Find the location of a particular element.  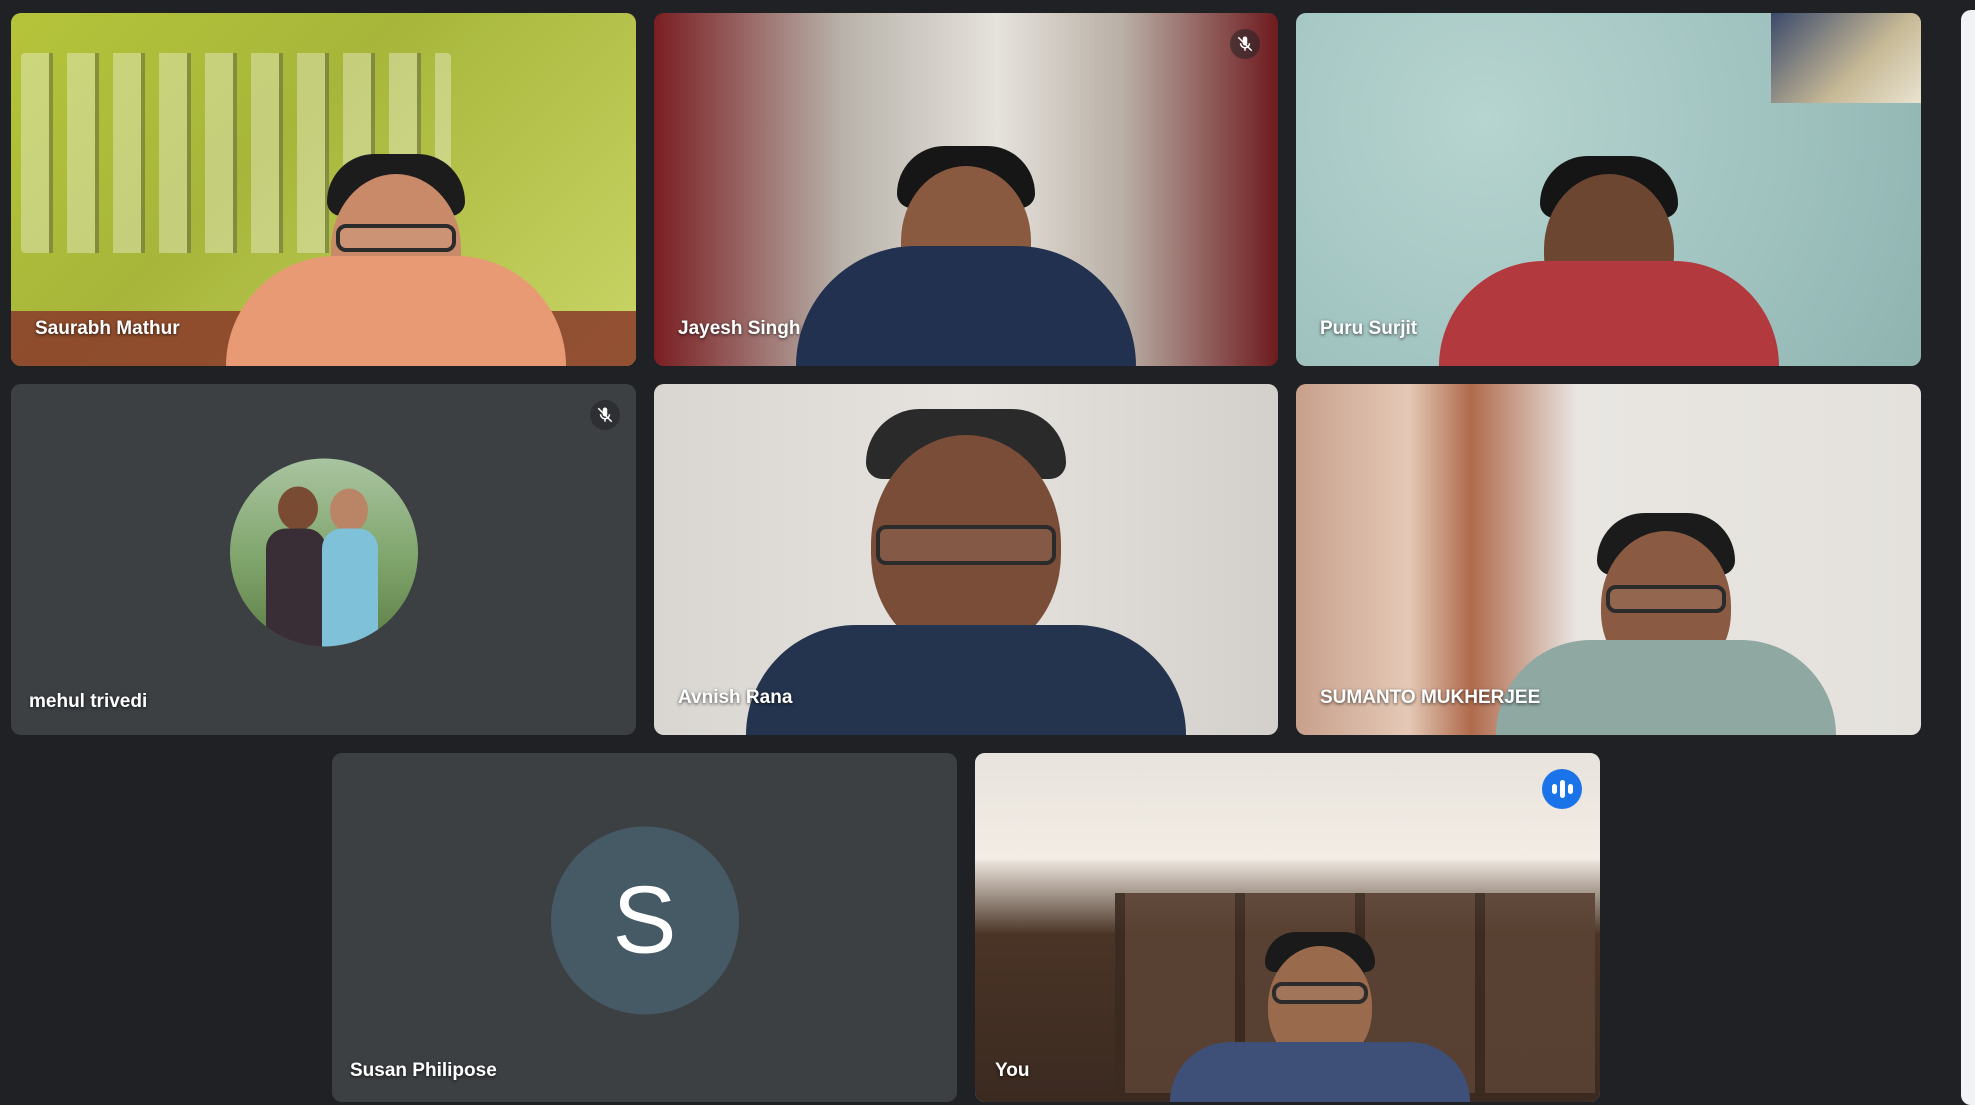

wall-poster is located at coordinates (1846, 58).